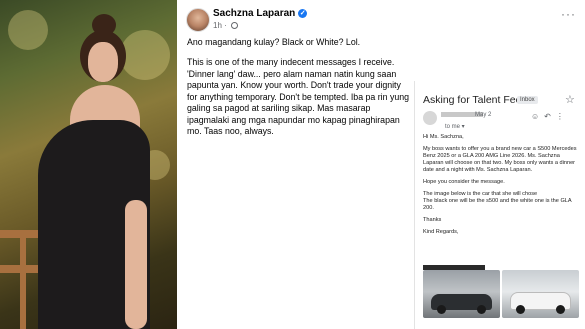  I want to click on author-name: Sachzna Laparan, so click(254, 13).